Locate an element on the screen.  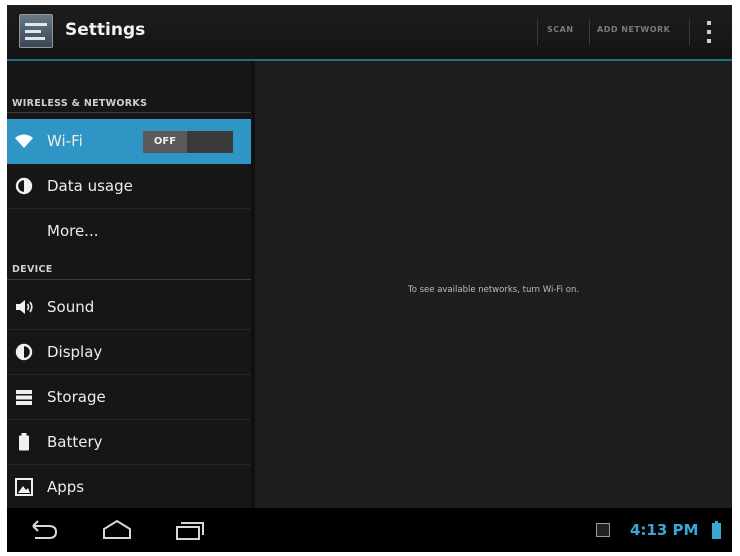
section-header-device: DEVICE is located at coordinates (32, 269).